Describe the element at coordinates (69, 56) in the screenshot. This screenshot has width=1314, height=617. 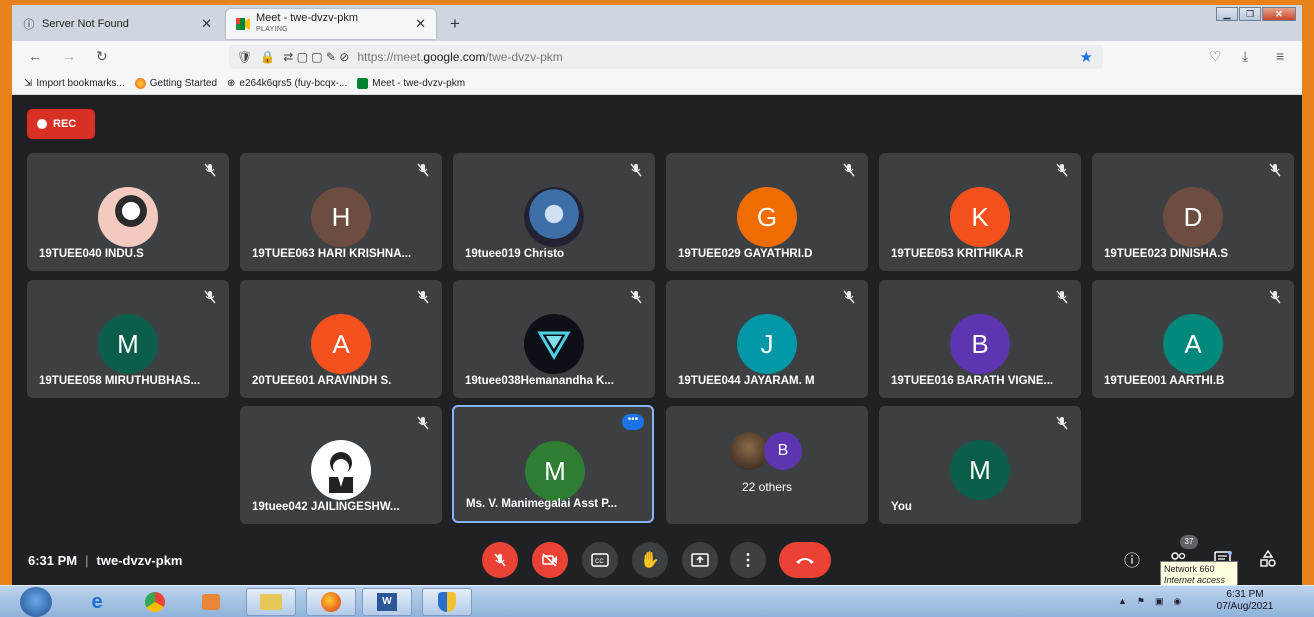
I see `forward-icon: →` at that location.